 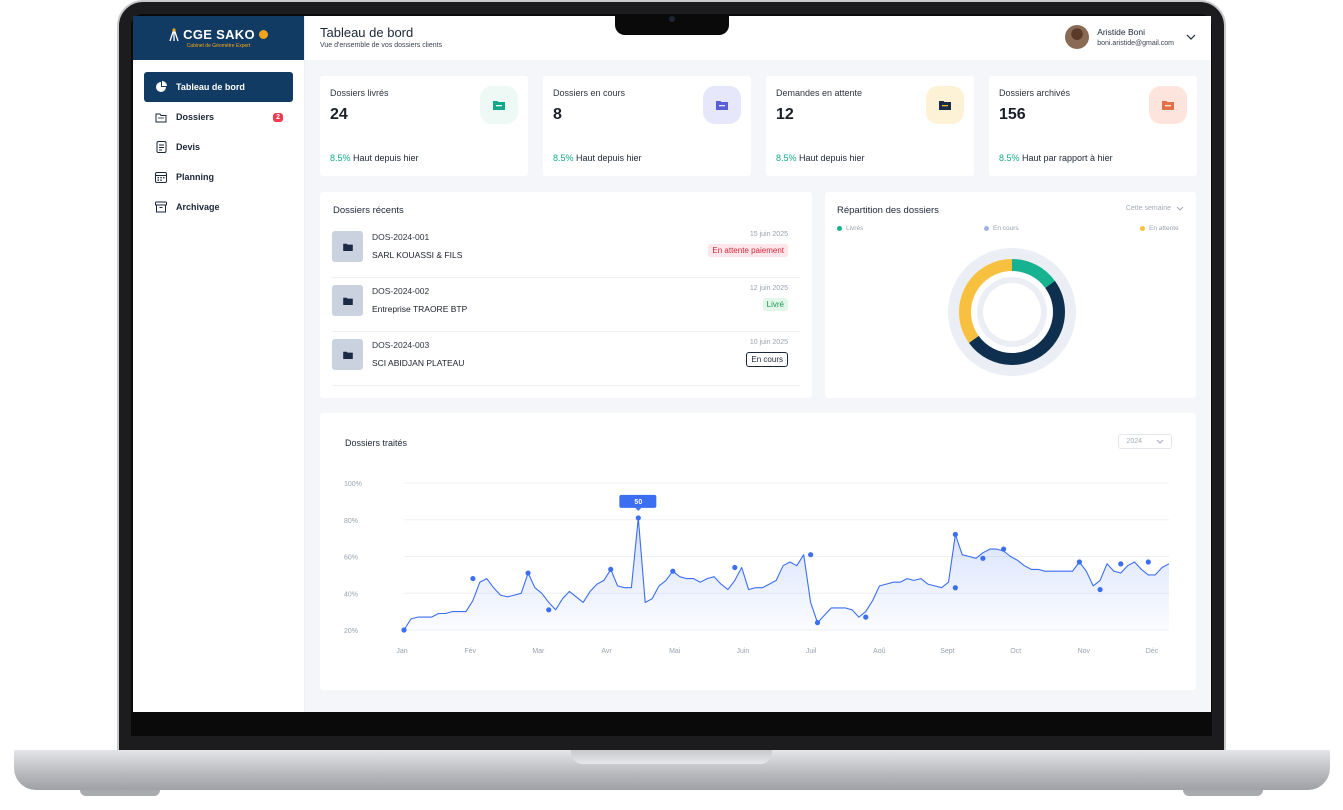 I want to click on legend-item-en-attente: En attente, so click(x=1159, y=228).